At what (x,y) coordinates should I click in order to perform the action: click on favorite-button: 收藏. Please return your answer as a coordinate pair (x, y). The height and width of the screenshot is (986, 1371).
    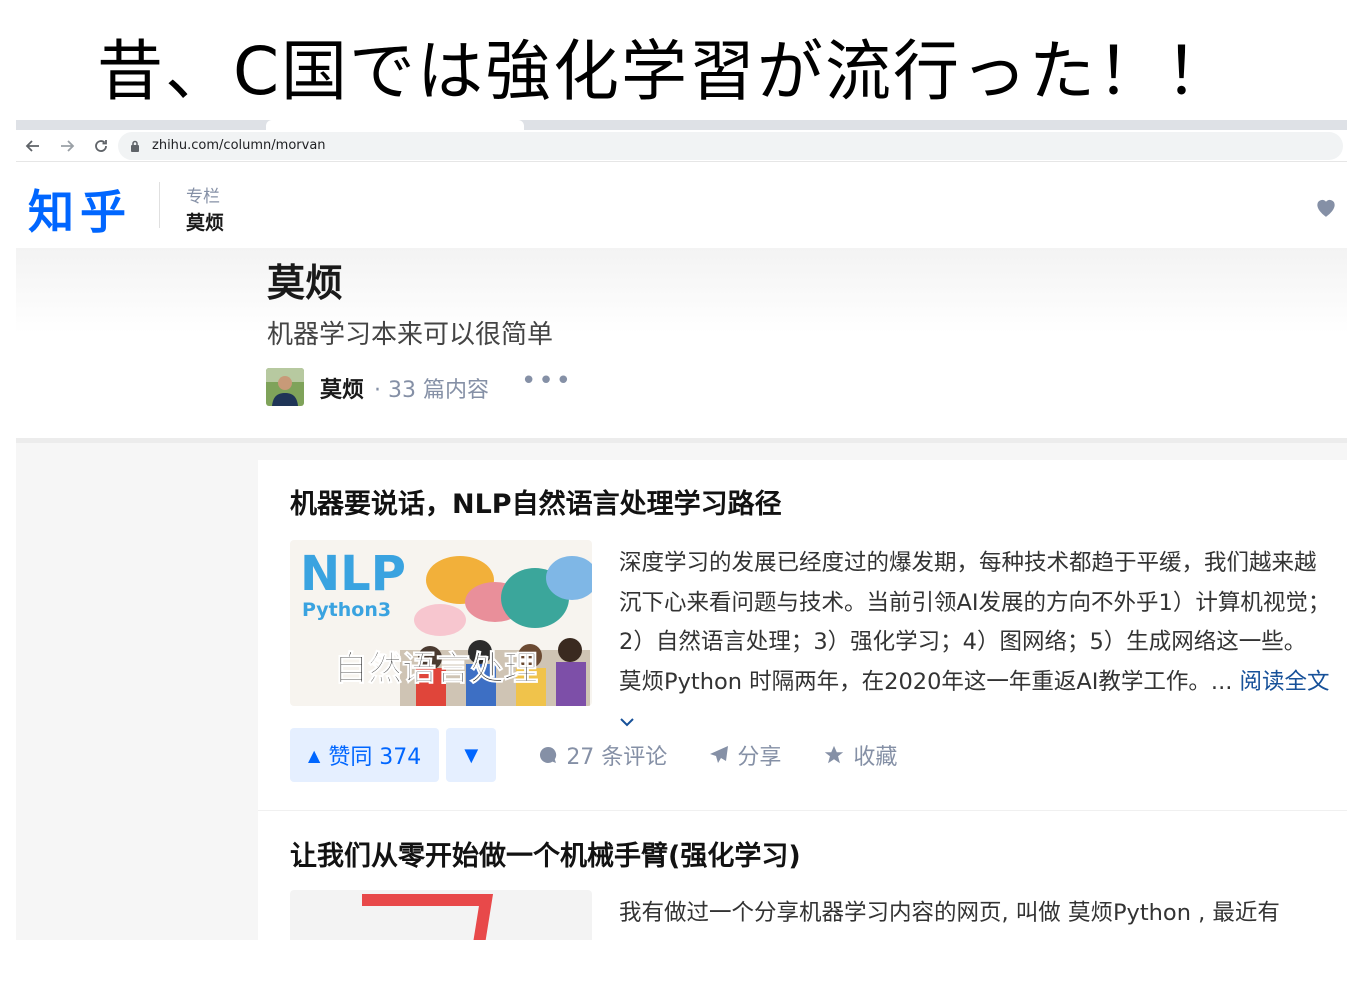
    Looking at the image, I should click on (860, 755).